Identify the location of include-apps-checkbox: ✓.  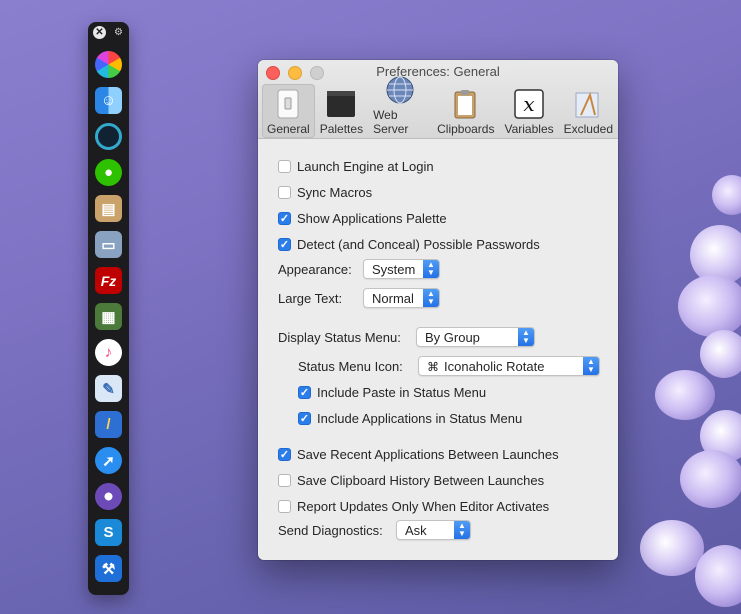
(304, 418).